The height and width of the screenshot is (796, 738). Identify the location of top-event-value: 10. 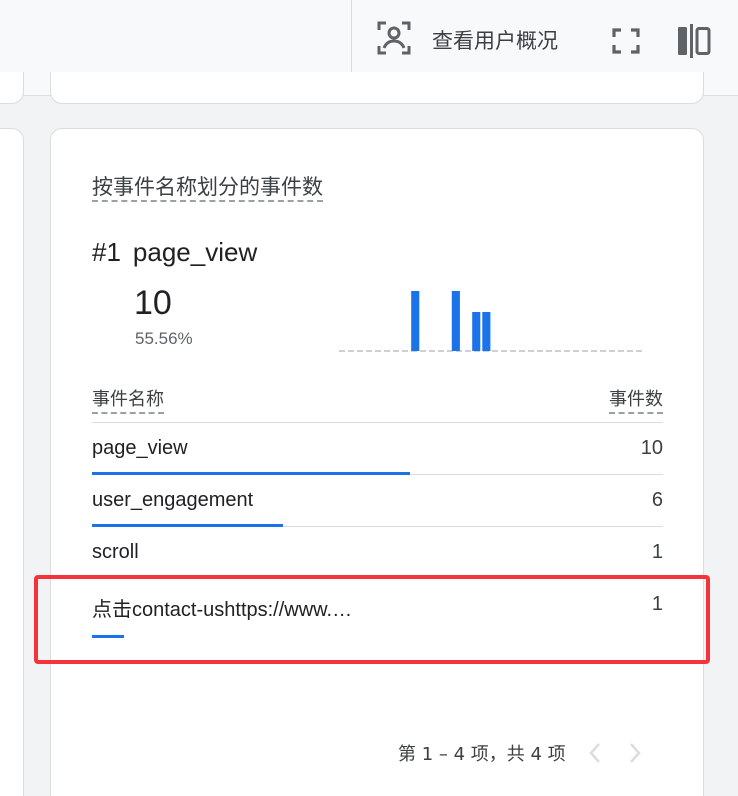
(153, 303).